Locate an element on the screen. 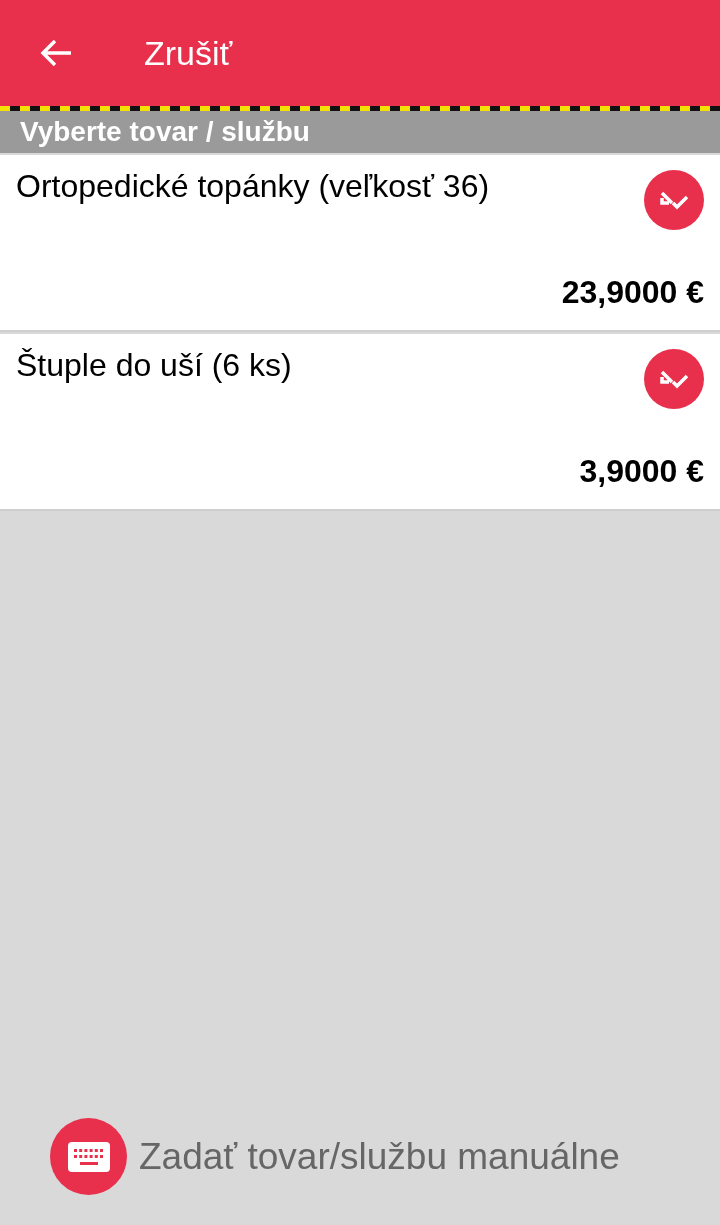 The image size is (720, 1225). product-item: Štuple do uší (6 ks) 3,9000 € is located at coordinates (360, 422).